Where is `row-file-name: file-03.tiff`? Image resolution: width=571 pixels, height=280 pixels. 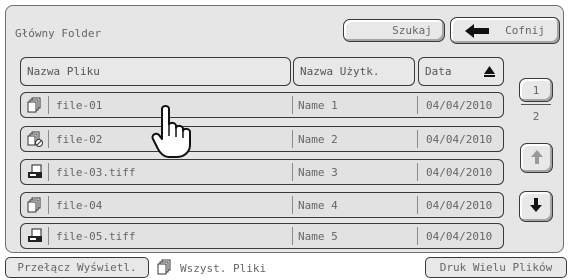 row-file-name: file-03.tiff is located at coordinates (96, 172).